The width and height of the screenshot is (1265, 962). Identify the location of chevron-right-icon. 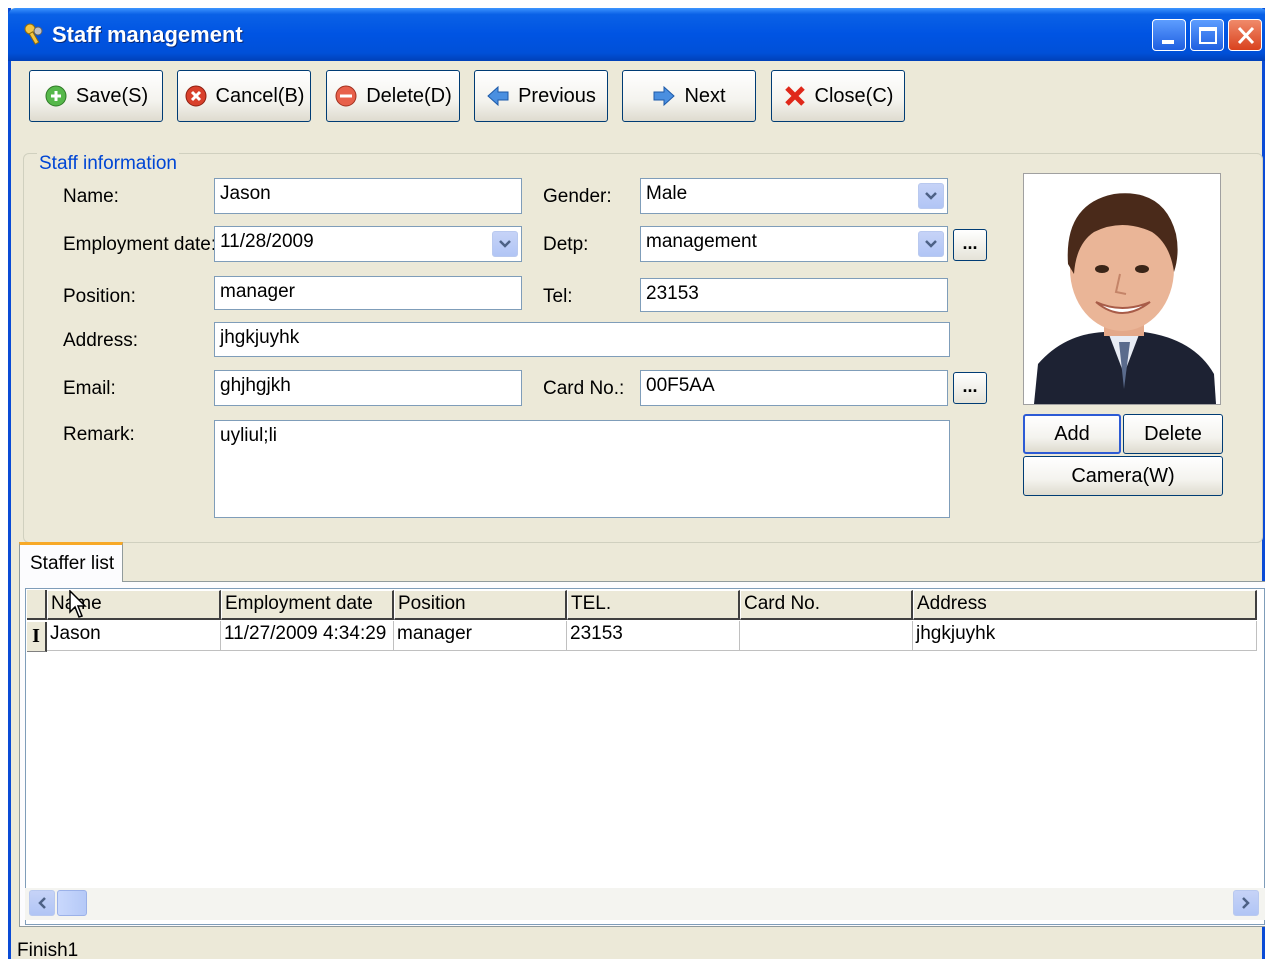
(1246, 903).